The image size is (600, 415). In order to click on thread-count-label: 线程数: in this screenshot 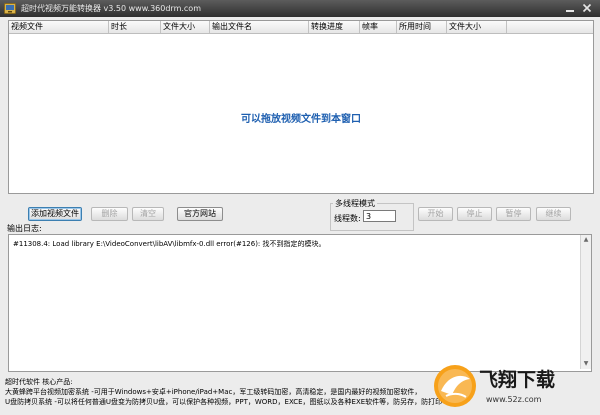, I will do `click(347, 218)`.